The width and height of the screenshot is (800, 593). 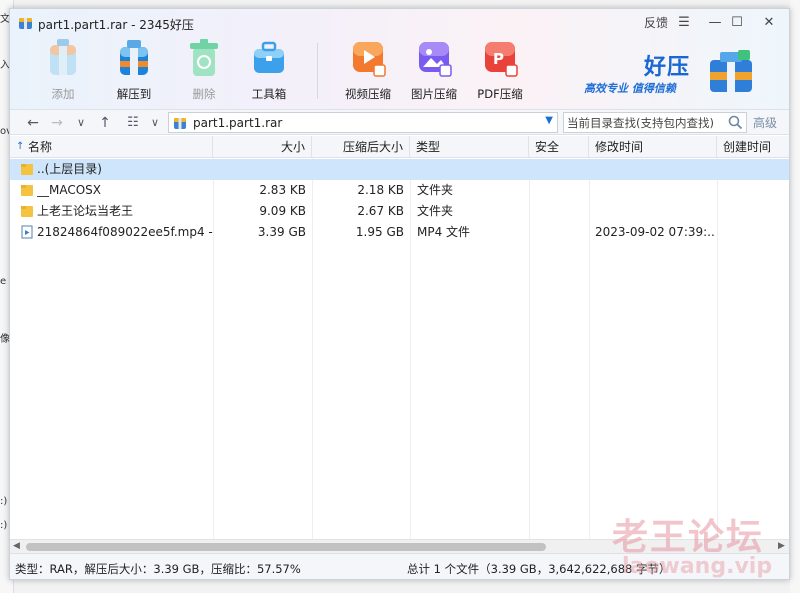 I want to click on brand-logo-icon, so click(x=731, y=71).